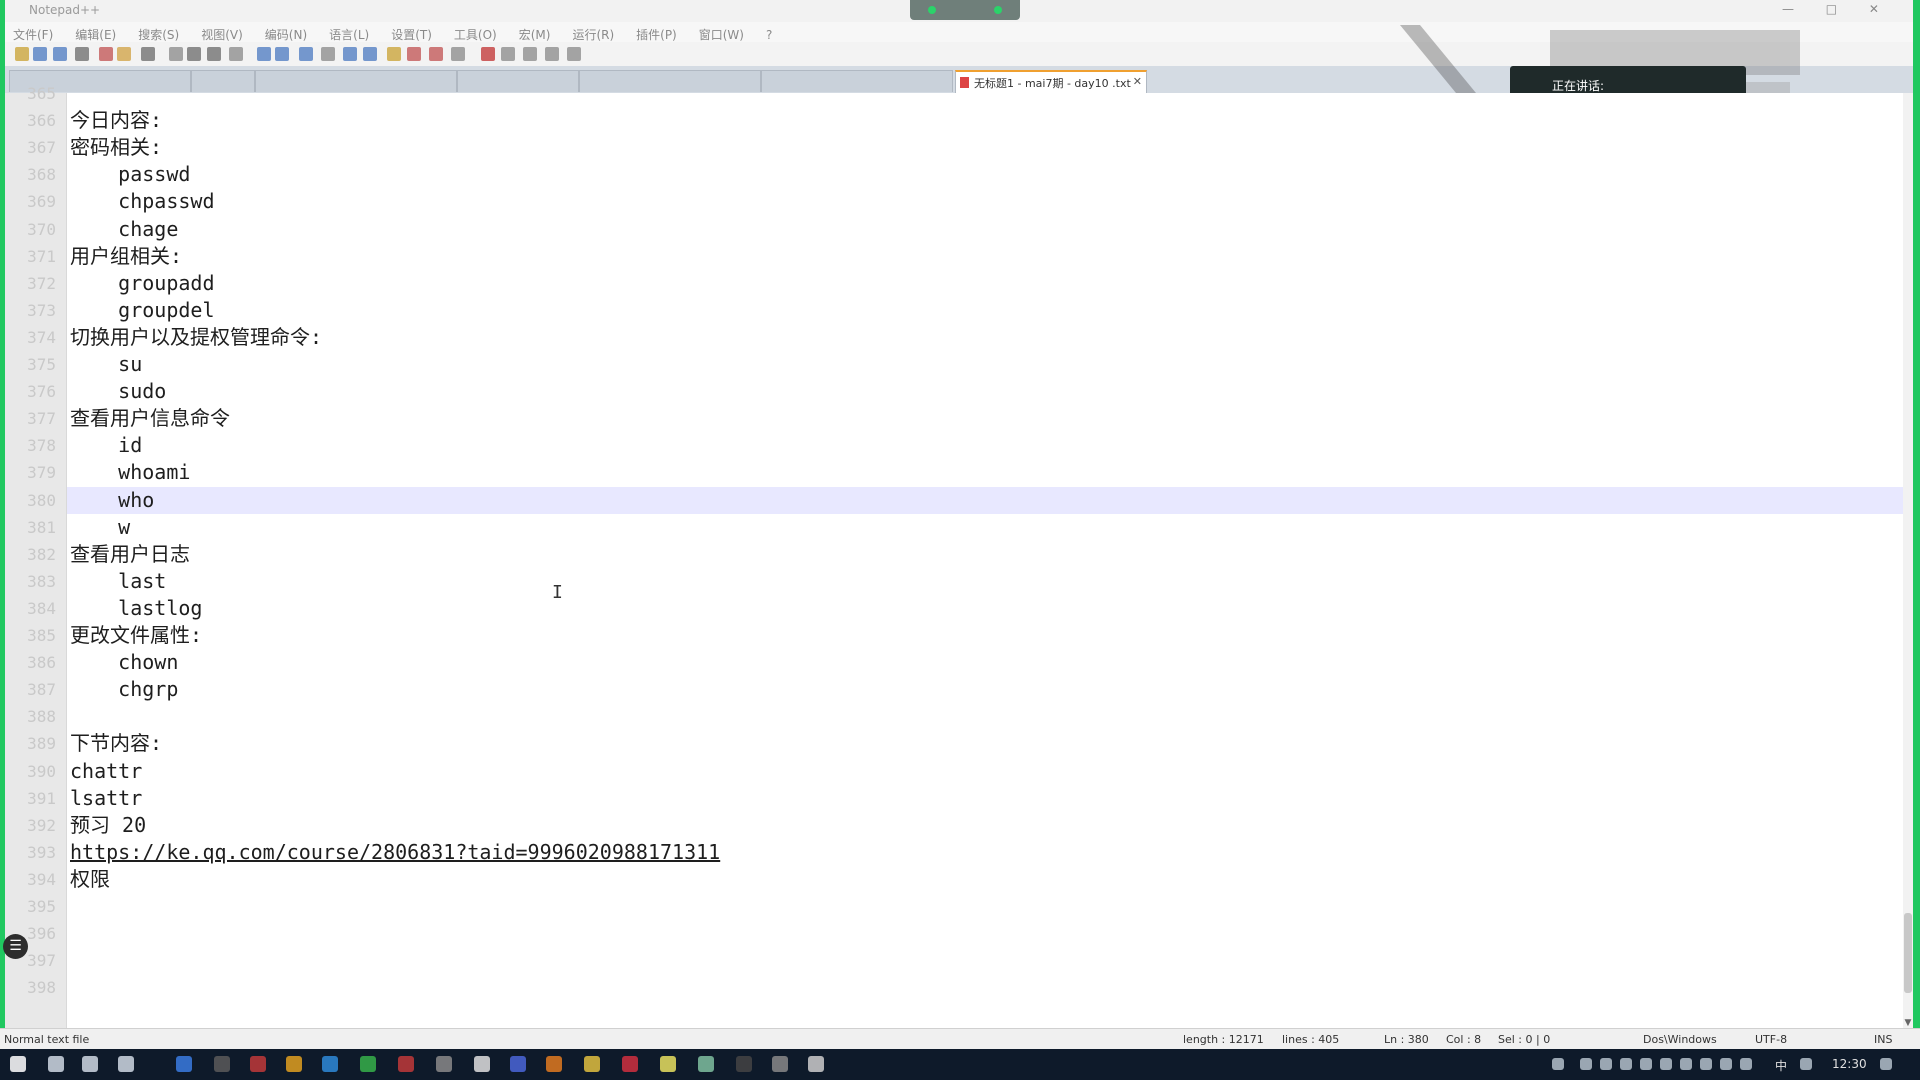 This screenshot has height=1080, width=1920. Describe the element at coordinates (41, 581) in the screenshot. I see `line-number: 383` at that location.